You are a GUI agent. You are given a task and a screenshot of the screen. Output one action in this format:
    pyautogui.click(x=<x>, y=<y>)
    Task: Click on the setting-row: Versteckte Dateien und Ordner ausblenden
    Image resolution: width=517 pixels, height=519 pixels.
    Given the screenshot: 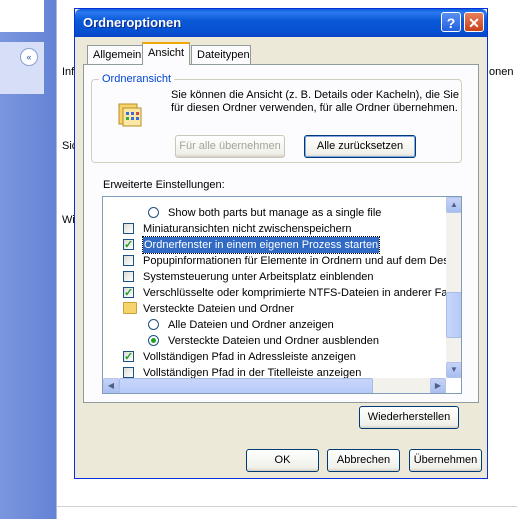 What is the action you would take?
    pyautogui.click(x=273, y=341)
    